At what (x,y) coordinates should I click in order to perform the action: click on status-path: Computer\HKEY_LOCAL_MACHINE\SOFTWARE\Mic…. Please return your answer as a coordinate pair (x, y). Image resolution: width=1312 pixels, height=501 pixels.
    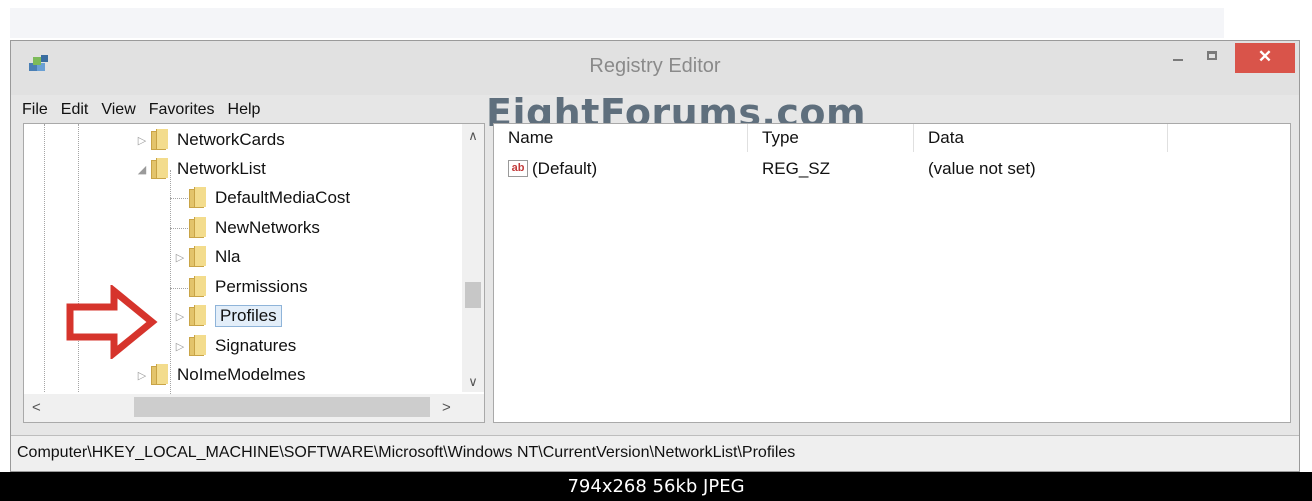
    Looking at the image, I should click on (406, 452).